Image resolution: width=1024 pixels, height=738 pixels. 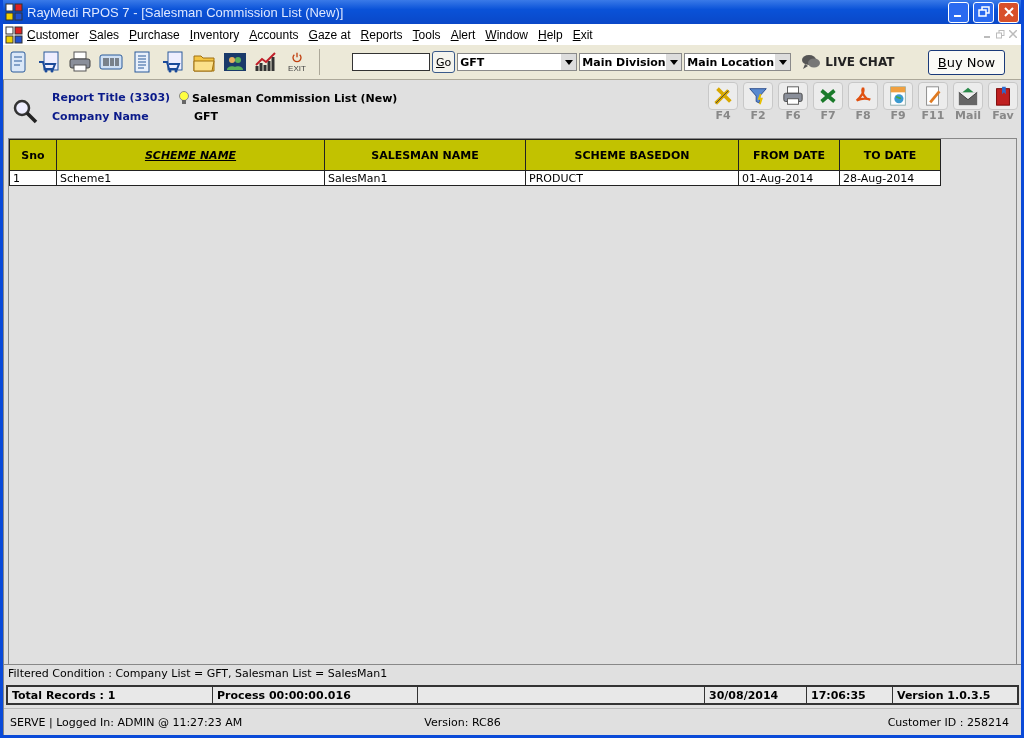 I want to click on column-header: SCHEME NAME, so click(x=190, y=155).